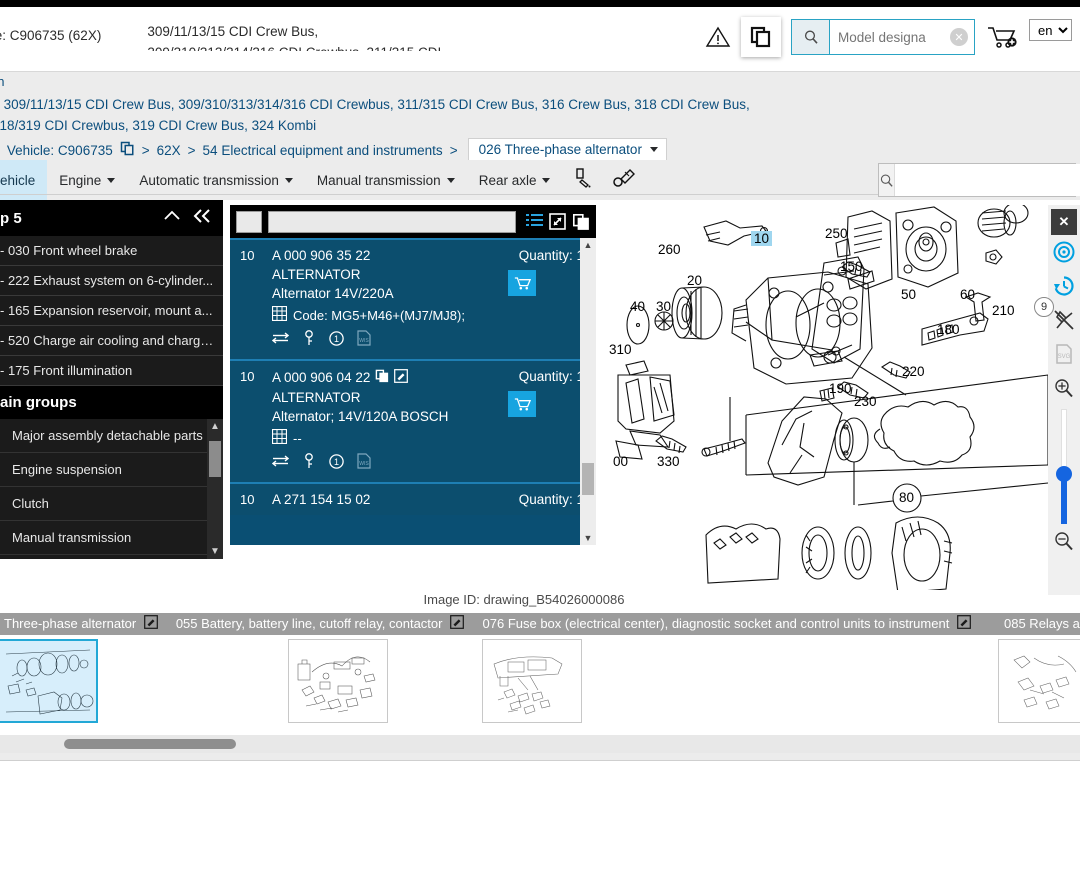 Image resolution: width=1080 pixels, height=881 pixels. I want to click on sidebar-item-030: - 030 Front wheel brake, so click(111, 251).